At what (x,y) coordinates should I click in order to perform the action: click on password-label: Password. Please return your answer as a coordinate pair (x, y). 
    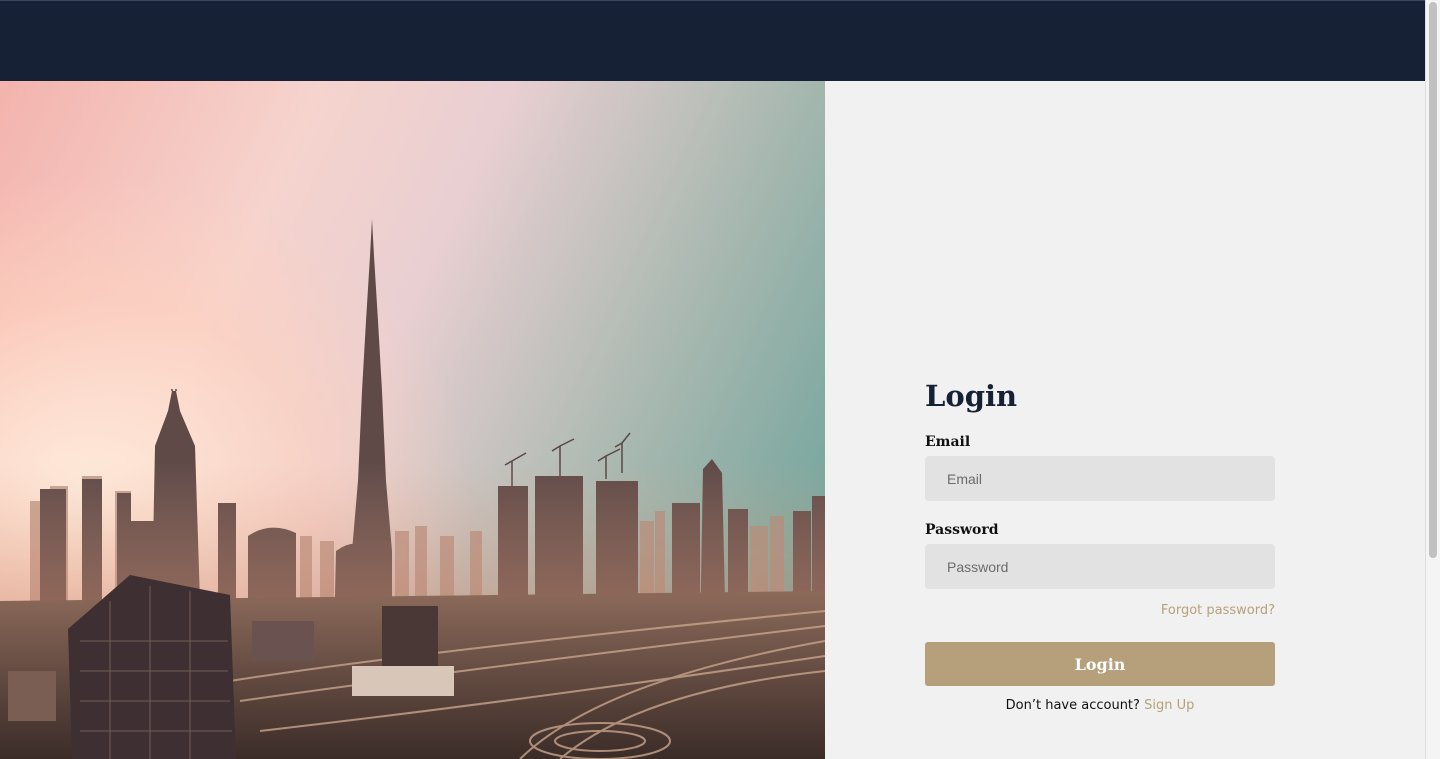
    Looking at the image, I should click on (962, 530).